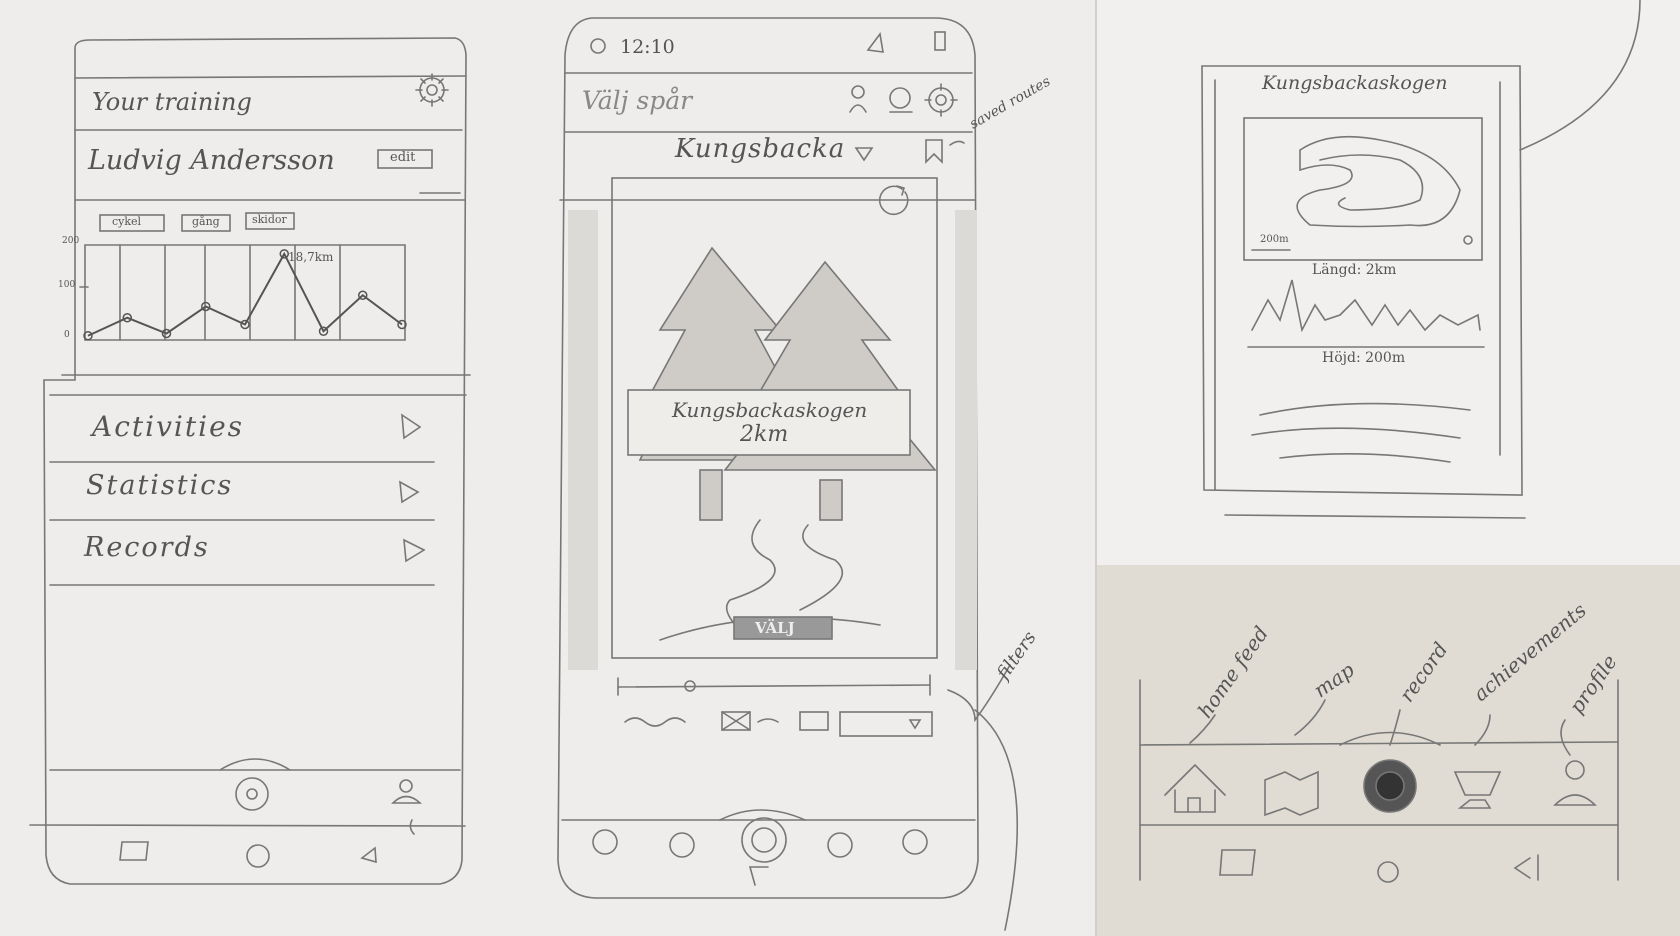 The image size is (1680, 936). I want to click on chart-tab-gang: gång, so click(206, 221).